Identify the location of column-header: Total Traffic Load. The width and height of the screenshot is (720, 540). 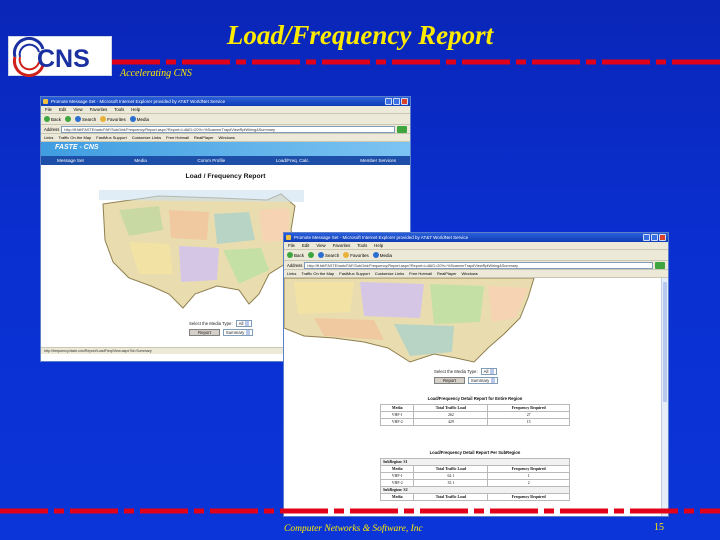
(451, 497).